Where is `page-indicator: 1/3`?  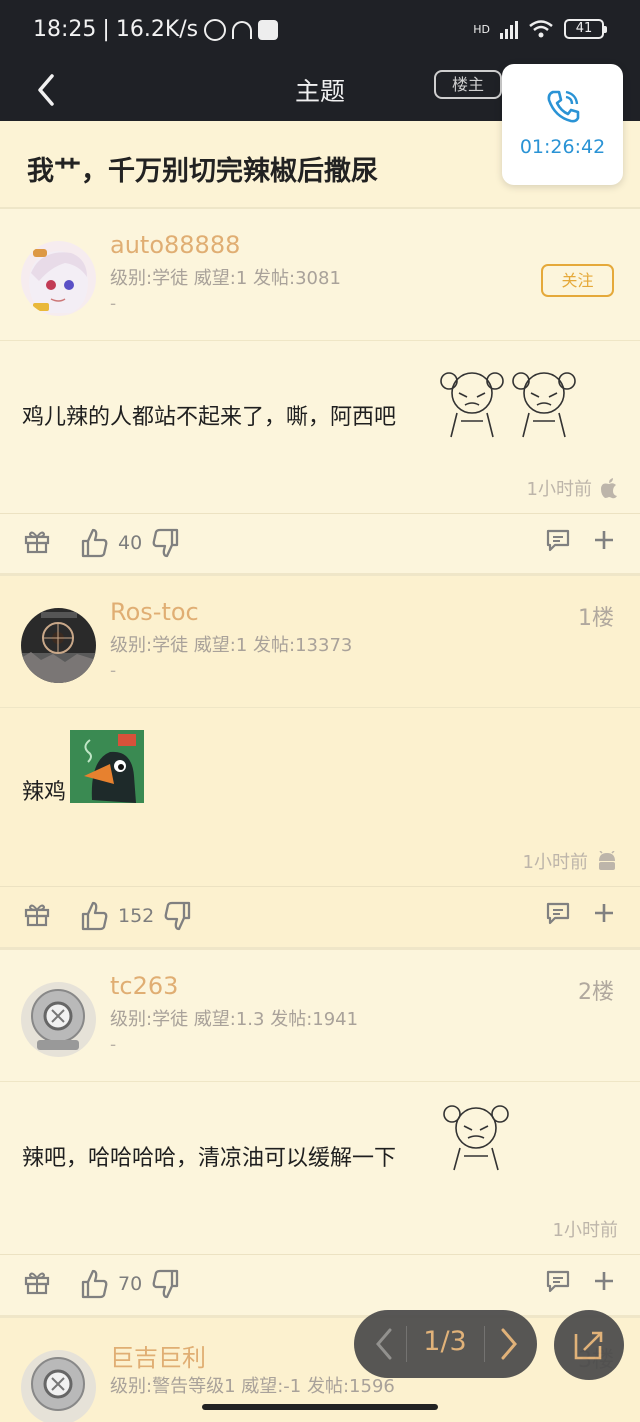 page-indicator: 1/3 is located at coordinates (445, 1341).